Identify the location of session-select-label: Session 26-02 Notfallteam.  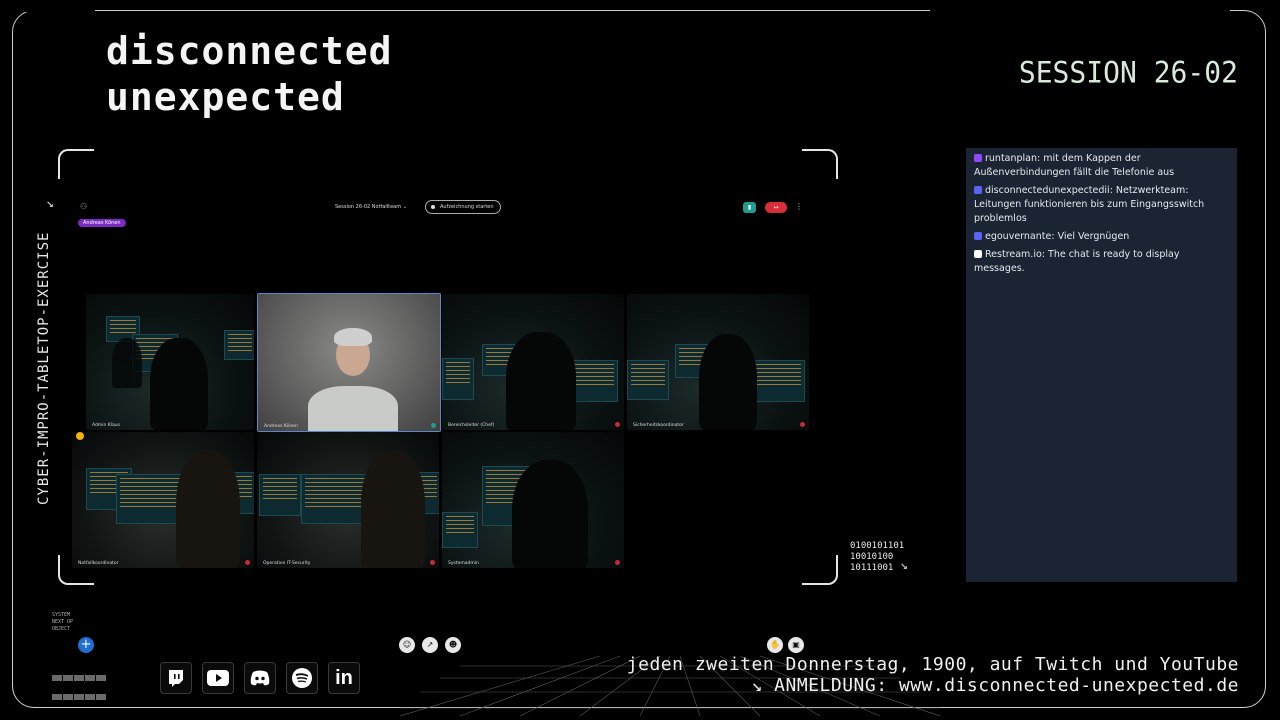
(368, 207).